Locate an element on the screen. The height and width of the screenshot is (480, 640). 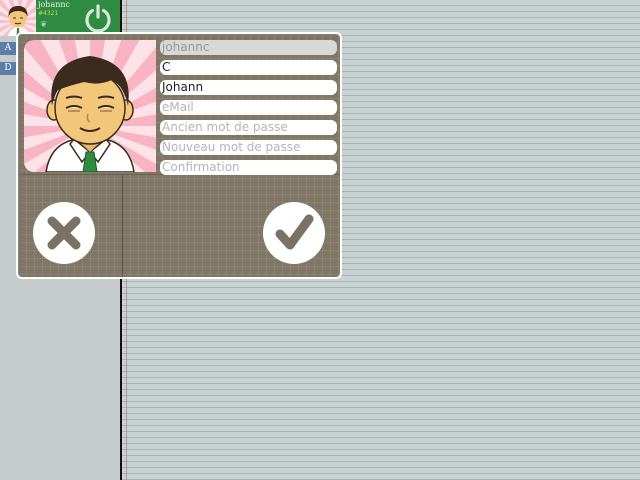
lastname-field is located at coordinates (248, 67).